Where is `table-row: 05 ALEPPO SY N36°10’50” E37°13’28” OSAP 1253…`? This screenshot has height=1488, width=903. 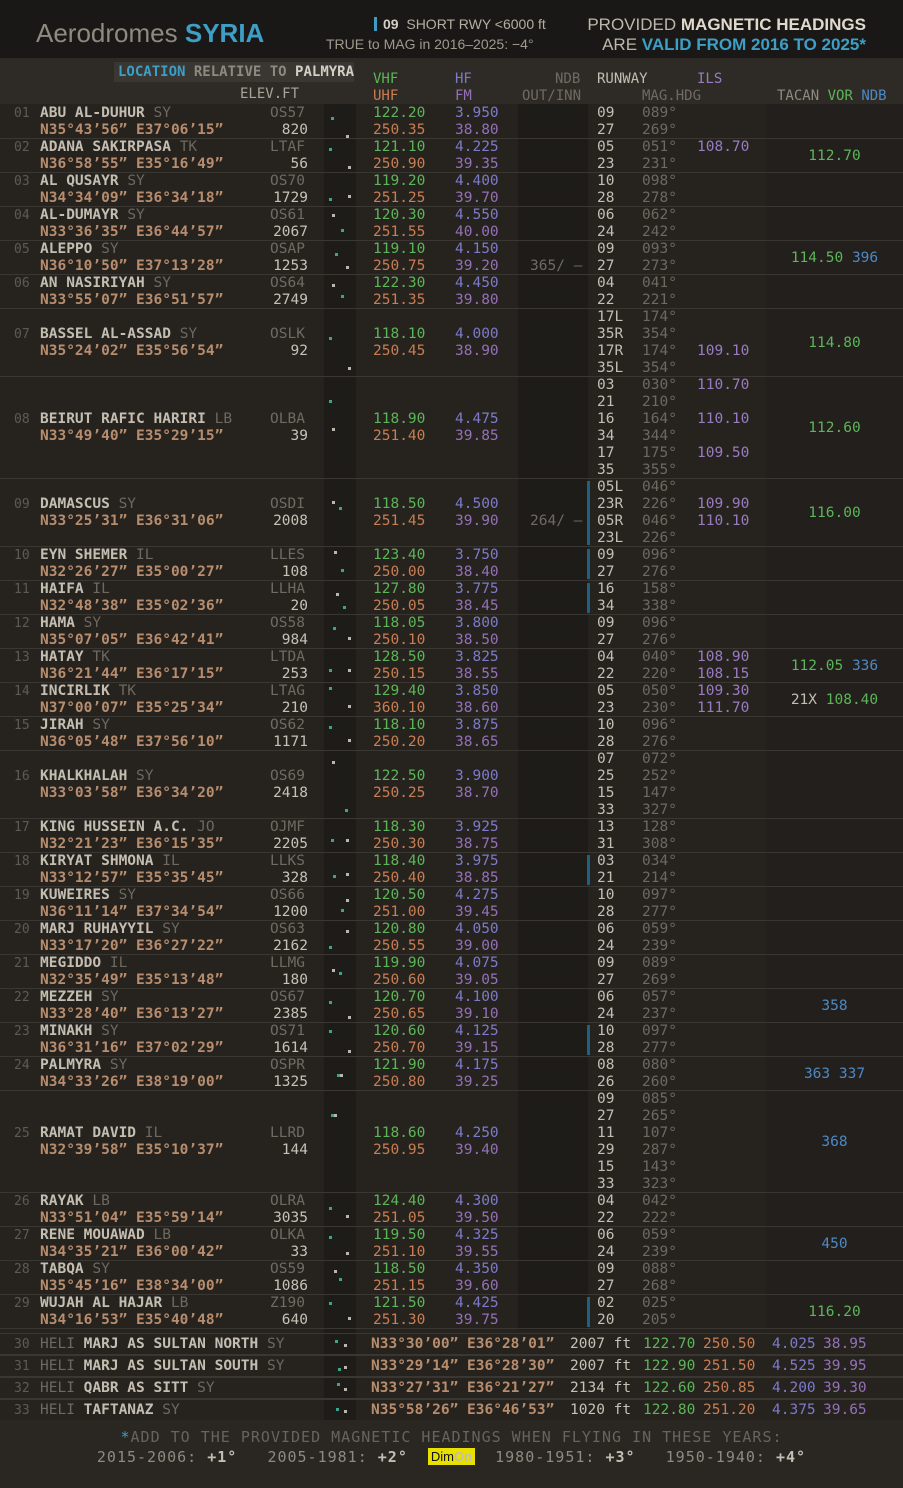
table-row: 05 ALEPPO SY N36°10’50” E37°13’28” OSAP 1253… is located at coordinates (451, 258).